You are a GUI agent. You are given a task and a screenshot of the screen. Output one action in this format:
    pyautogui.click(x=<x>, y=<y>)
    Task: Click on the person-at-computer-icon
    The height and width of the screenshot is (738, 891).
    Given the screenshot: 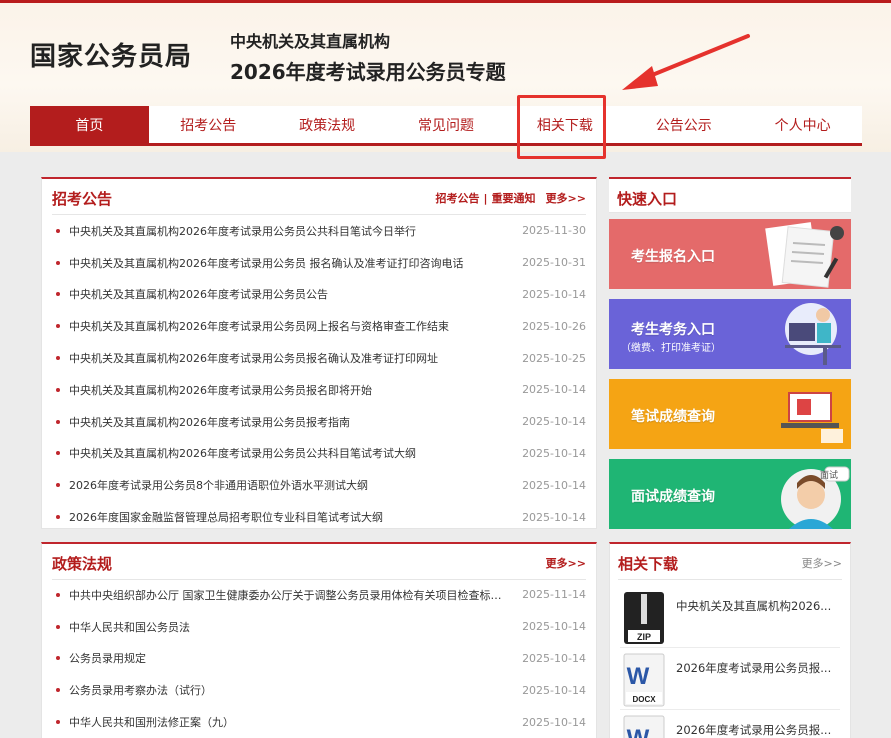 What is the action you would take?
    pyautogui.click(x=813, y=334)
    